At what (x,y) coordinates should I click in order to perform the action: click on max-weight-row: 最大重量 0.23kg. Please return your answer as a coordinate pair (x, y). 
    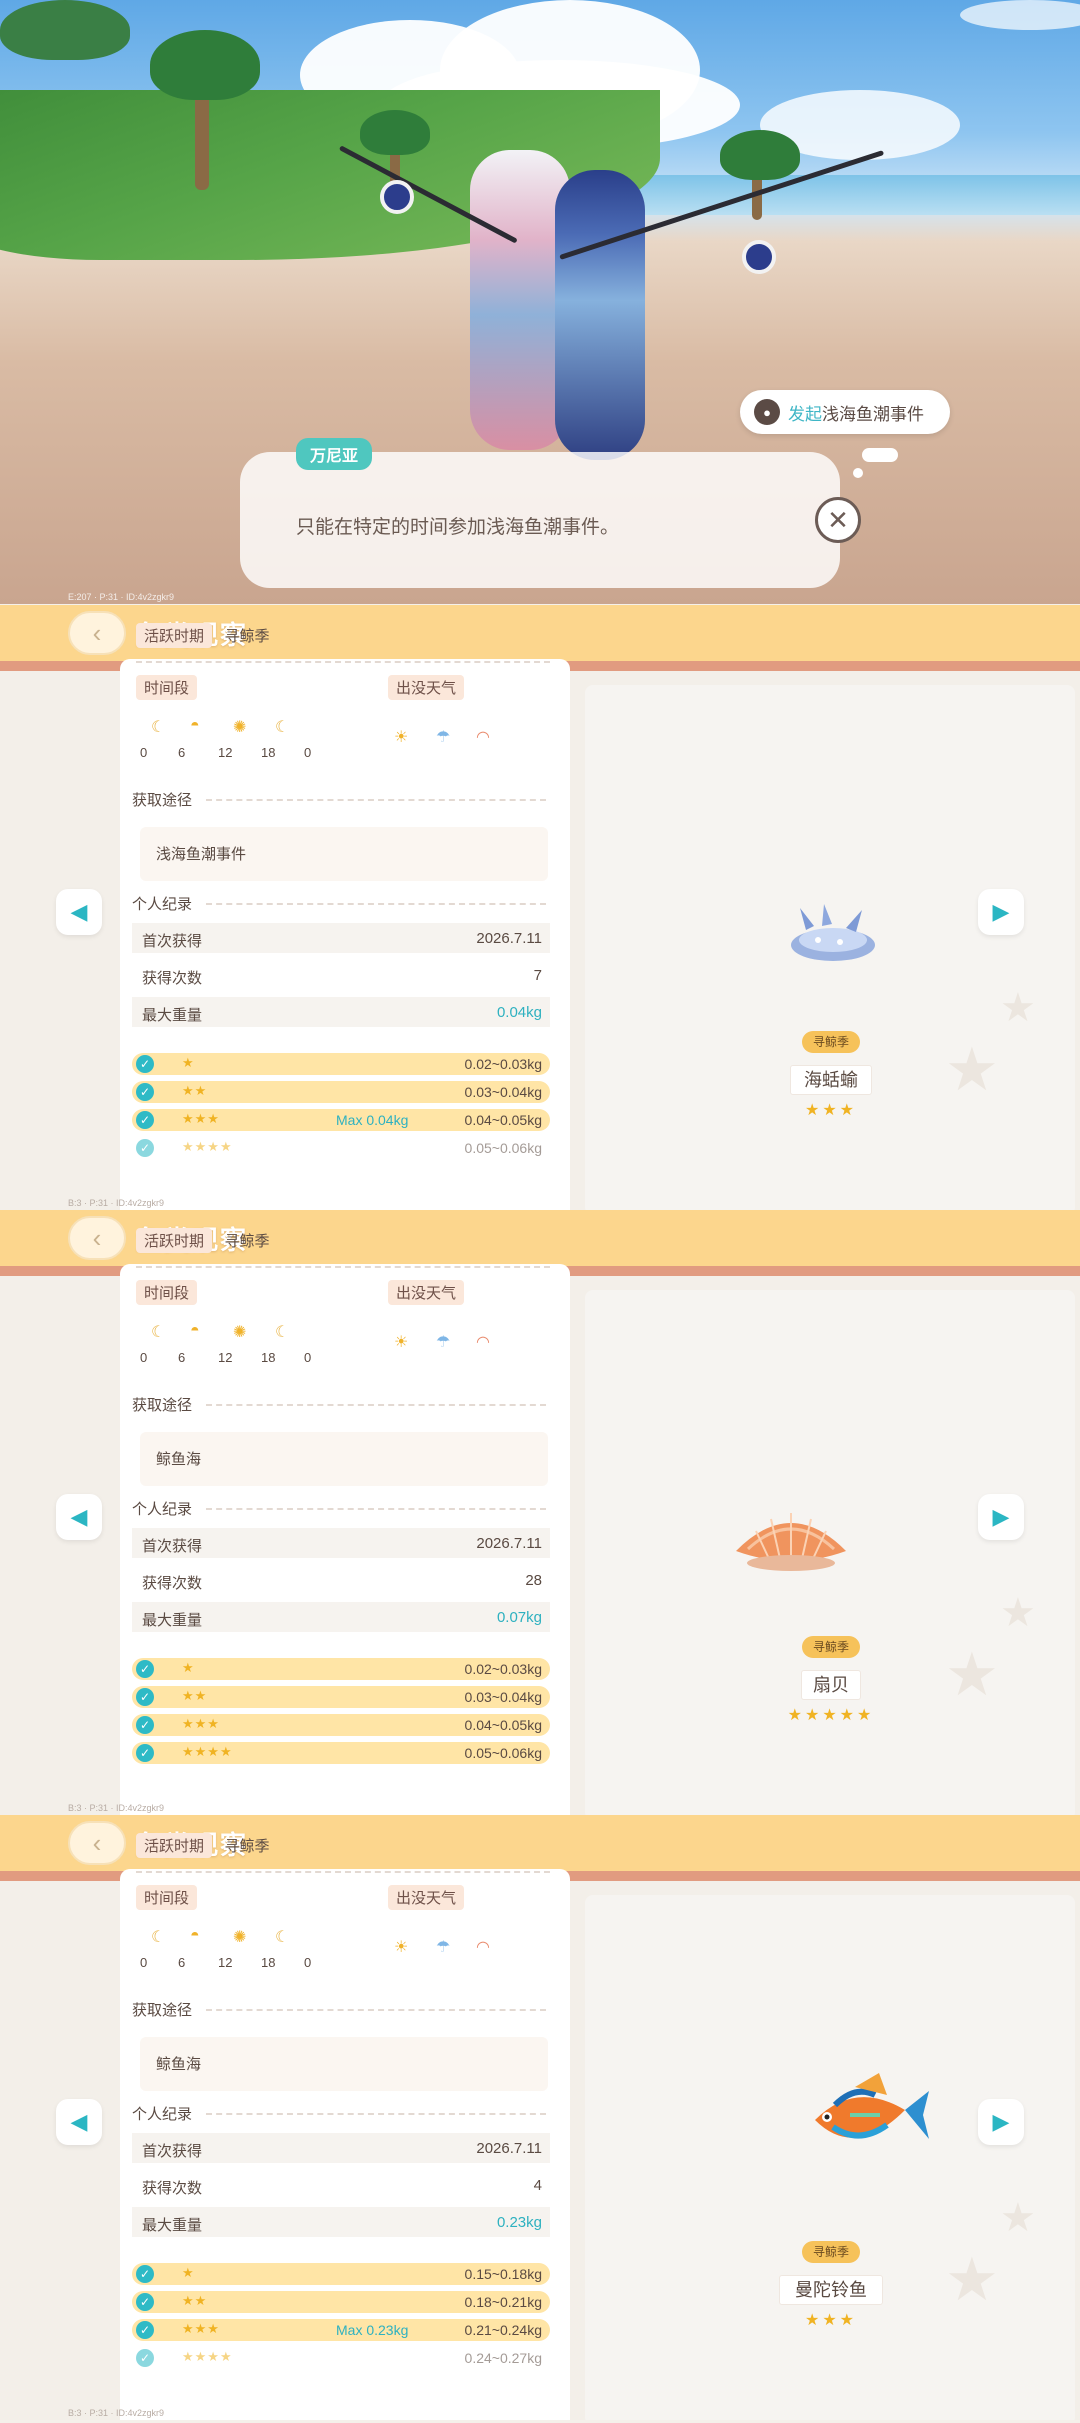
    Looking at the image, I should click on (341, 2222).